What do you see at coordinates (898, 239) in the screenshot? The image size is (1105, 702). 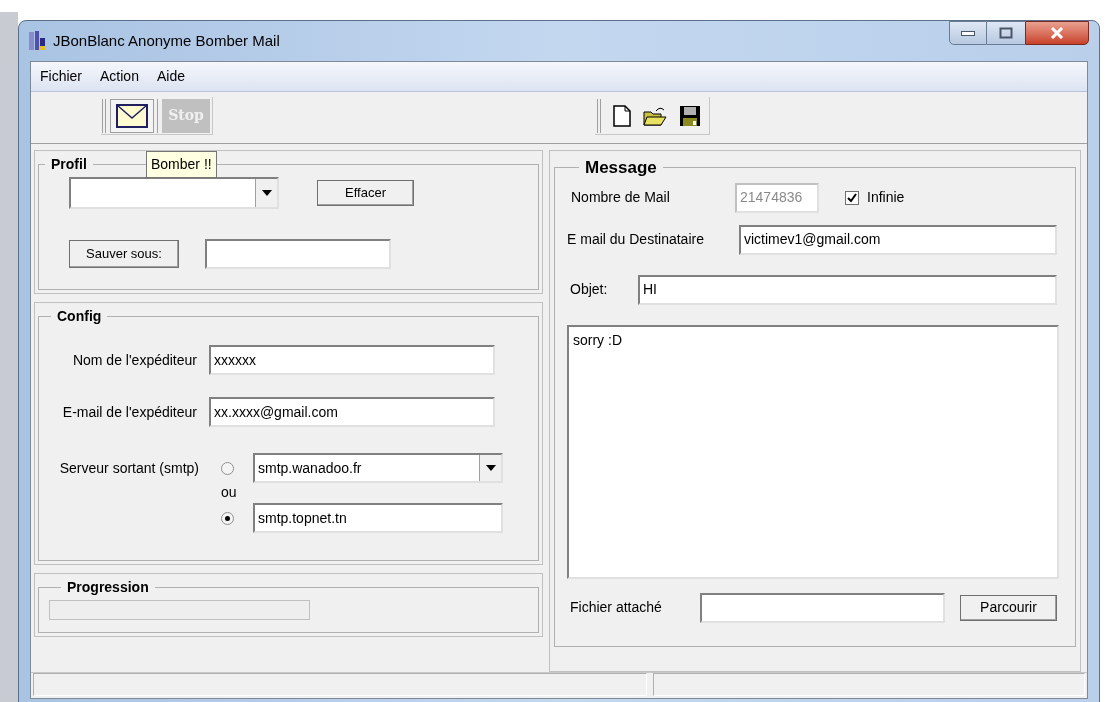 I see `recipient-field: victimev1@gmail.com` at bounding box center [898, 239].